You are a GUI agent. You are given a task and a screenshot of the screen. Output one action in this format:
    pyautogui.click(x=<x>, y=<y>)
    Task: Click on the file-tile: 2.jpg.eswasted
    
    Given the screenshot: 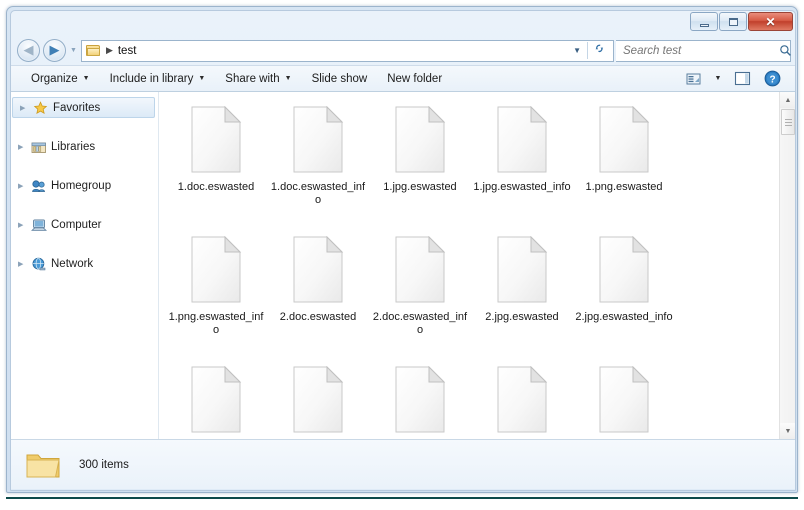 What is the action you would take?
    pyautogui.click(x=522, y=295)
    